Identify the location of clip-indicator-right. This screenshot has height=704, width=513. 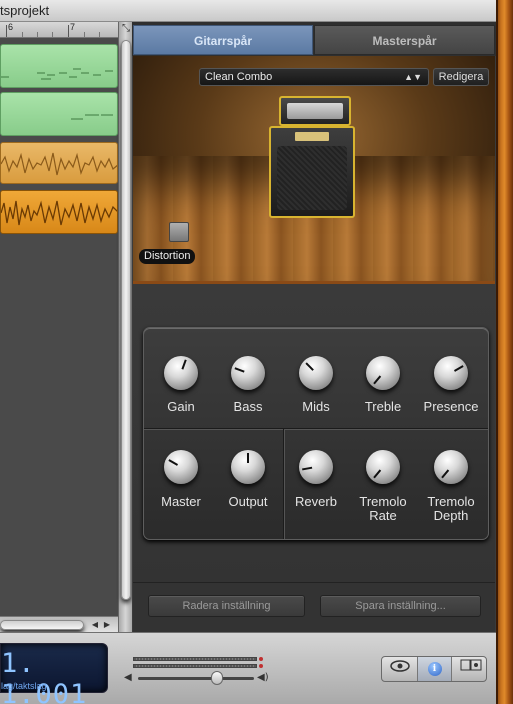
(261, 666).